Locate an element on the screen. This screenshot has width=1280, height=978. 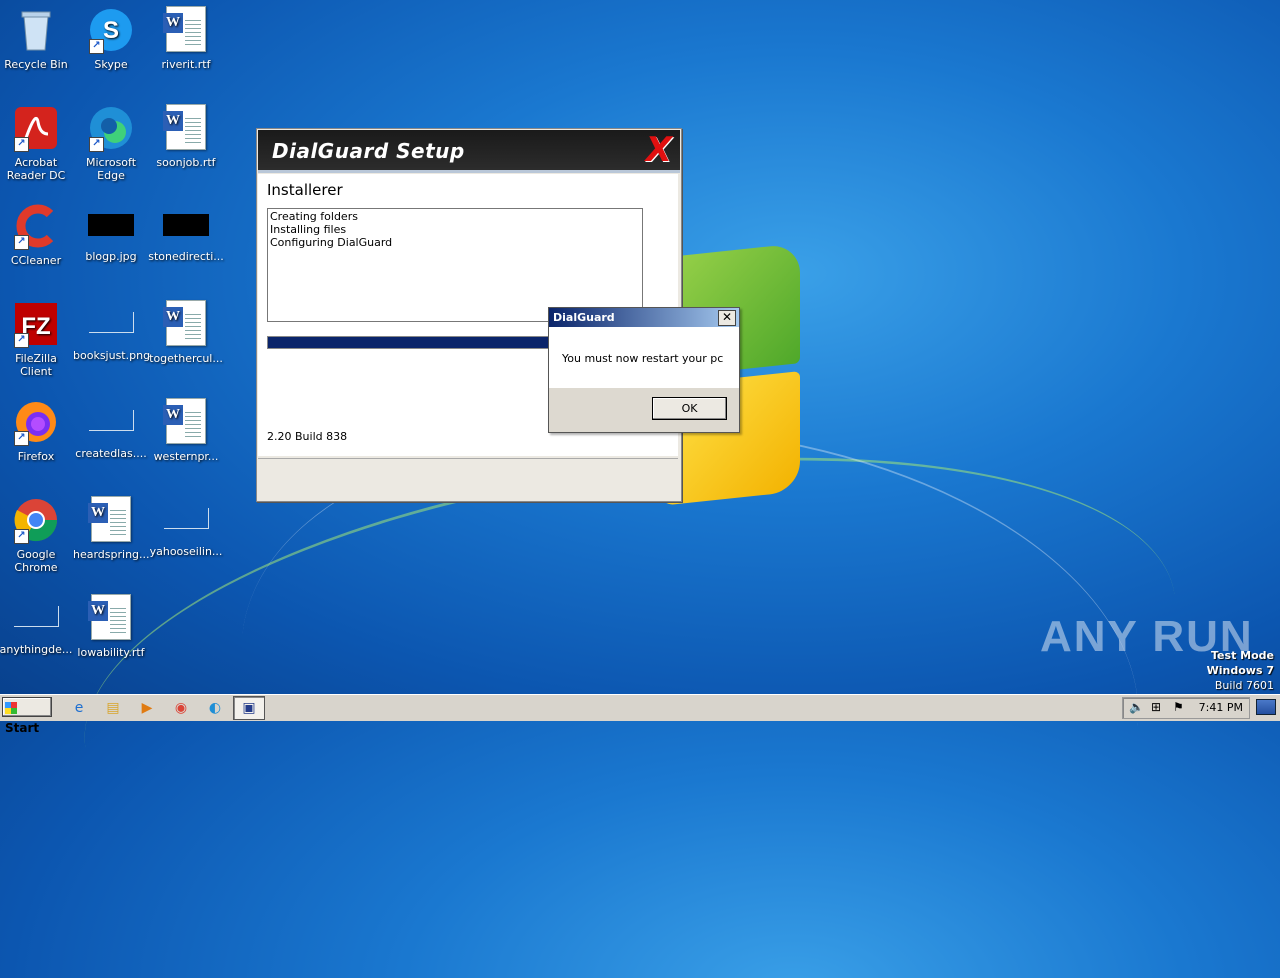
setup-footer is located at coordinates (468, 478).